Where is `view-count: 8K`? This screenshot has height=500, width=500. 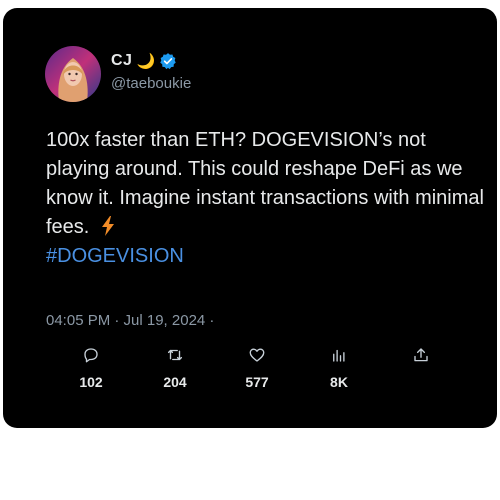
view-count: 8K is located at coordinates (339, 382).